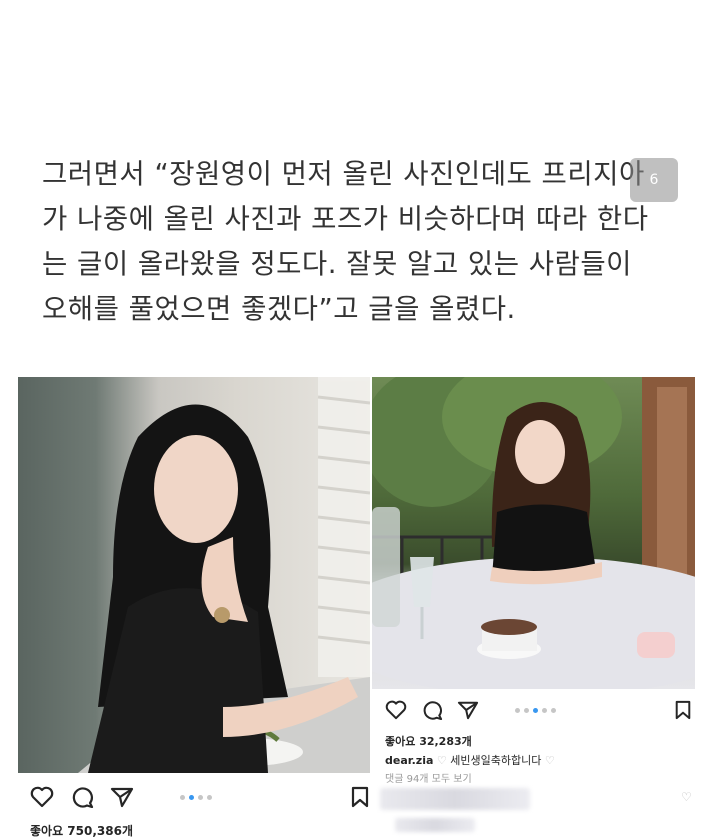 This screenshot has width=714, height=840. Describe the element at coordinates (279, 309) in the screenshot. I see `article-line: 오해를 풀었으면 좋겠다”고 글을 올렸다.` at that location.